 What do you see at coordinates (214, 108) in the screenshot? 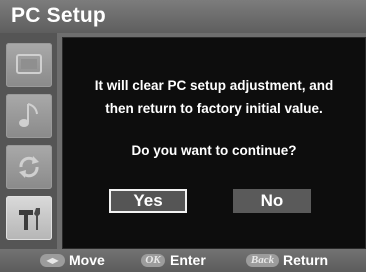
I see `dialog-message-line-2: then return to factory initial value.` at bounding box center [214, 108].